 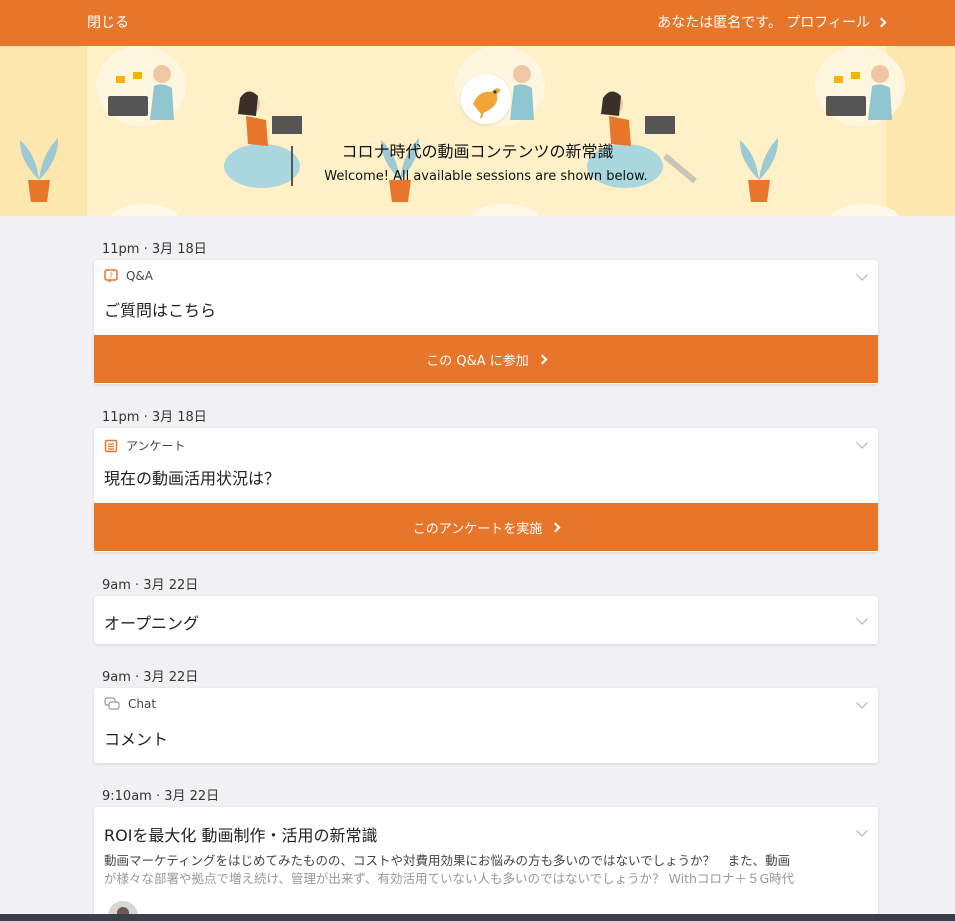 What do you see at coordinates (241, 835) in the screenshot?
I see `session-title: ROIを最大化 動画制作・活用の新常識` at bounding box center [241, 835].